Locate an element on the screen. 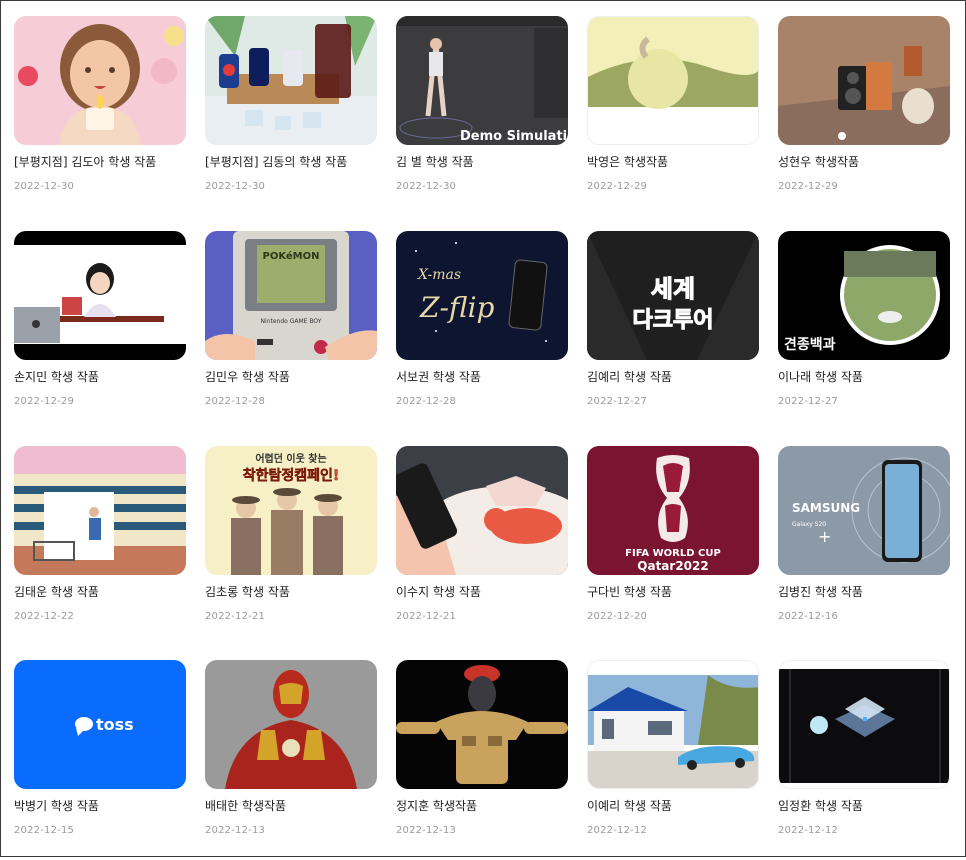 Image resolution: width=966 pixels, height=860 pixels. card-title: 임정환 학생 작품 is located at coordinates (864, 805).